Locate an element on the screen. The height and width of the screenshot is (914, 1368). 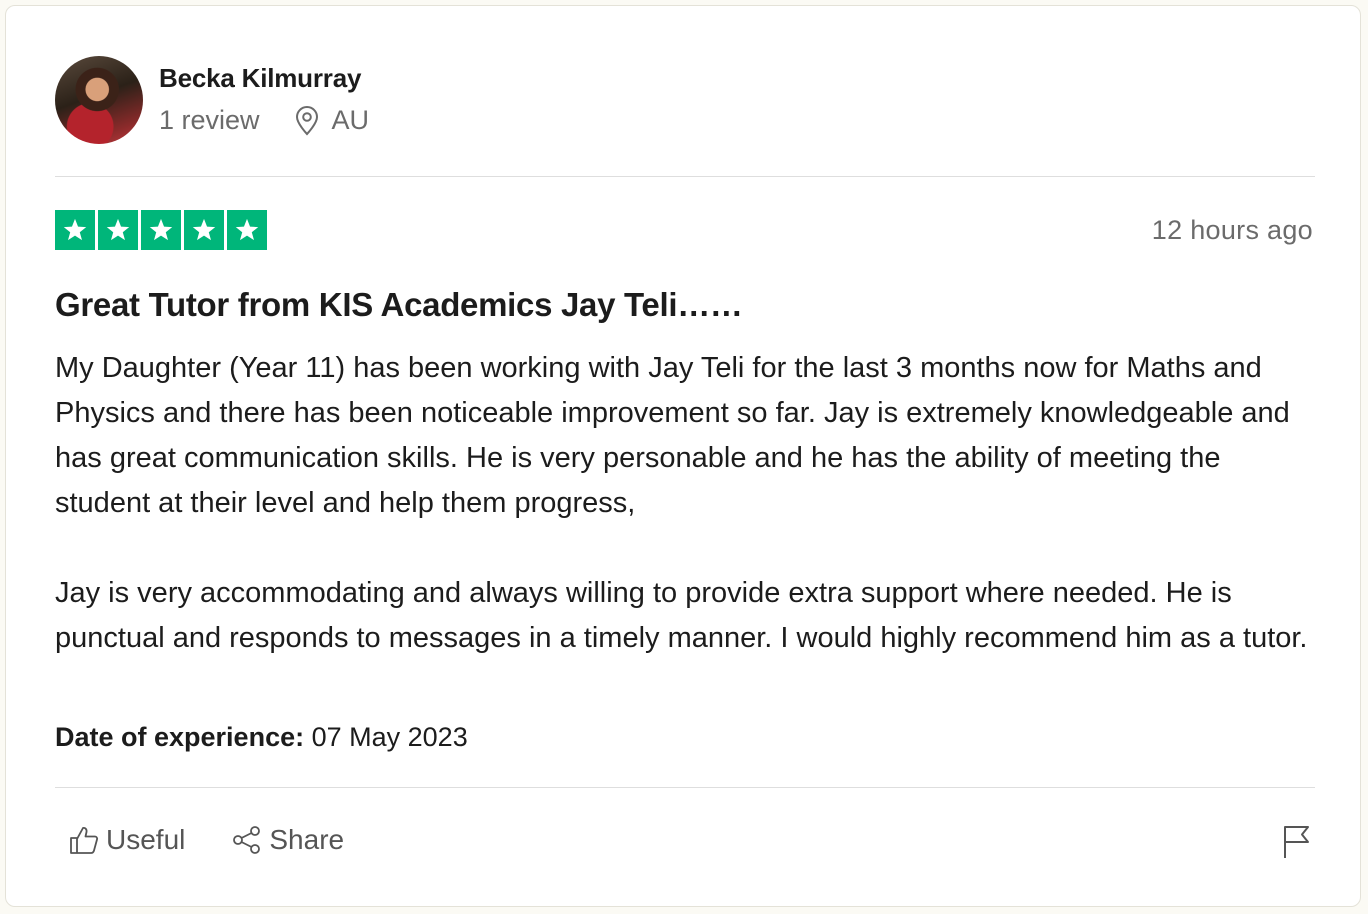
posted-time: 12 hours ago is located at coordinates (1232, 230).